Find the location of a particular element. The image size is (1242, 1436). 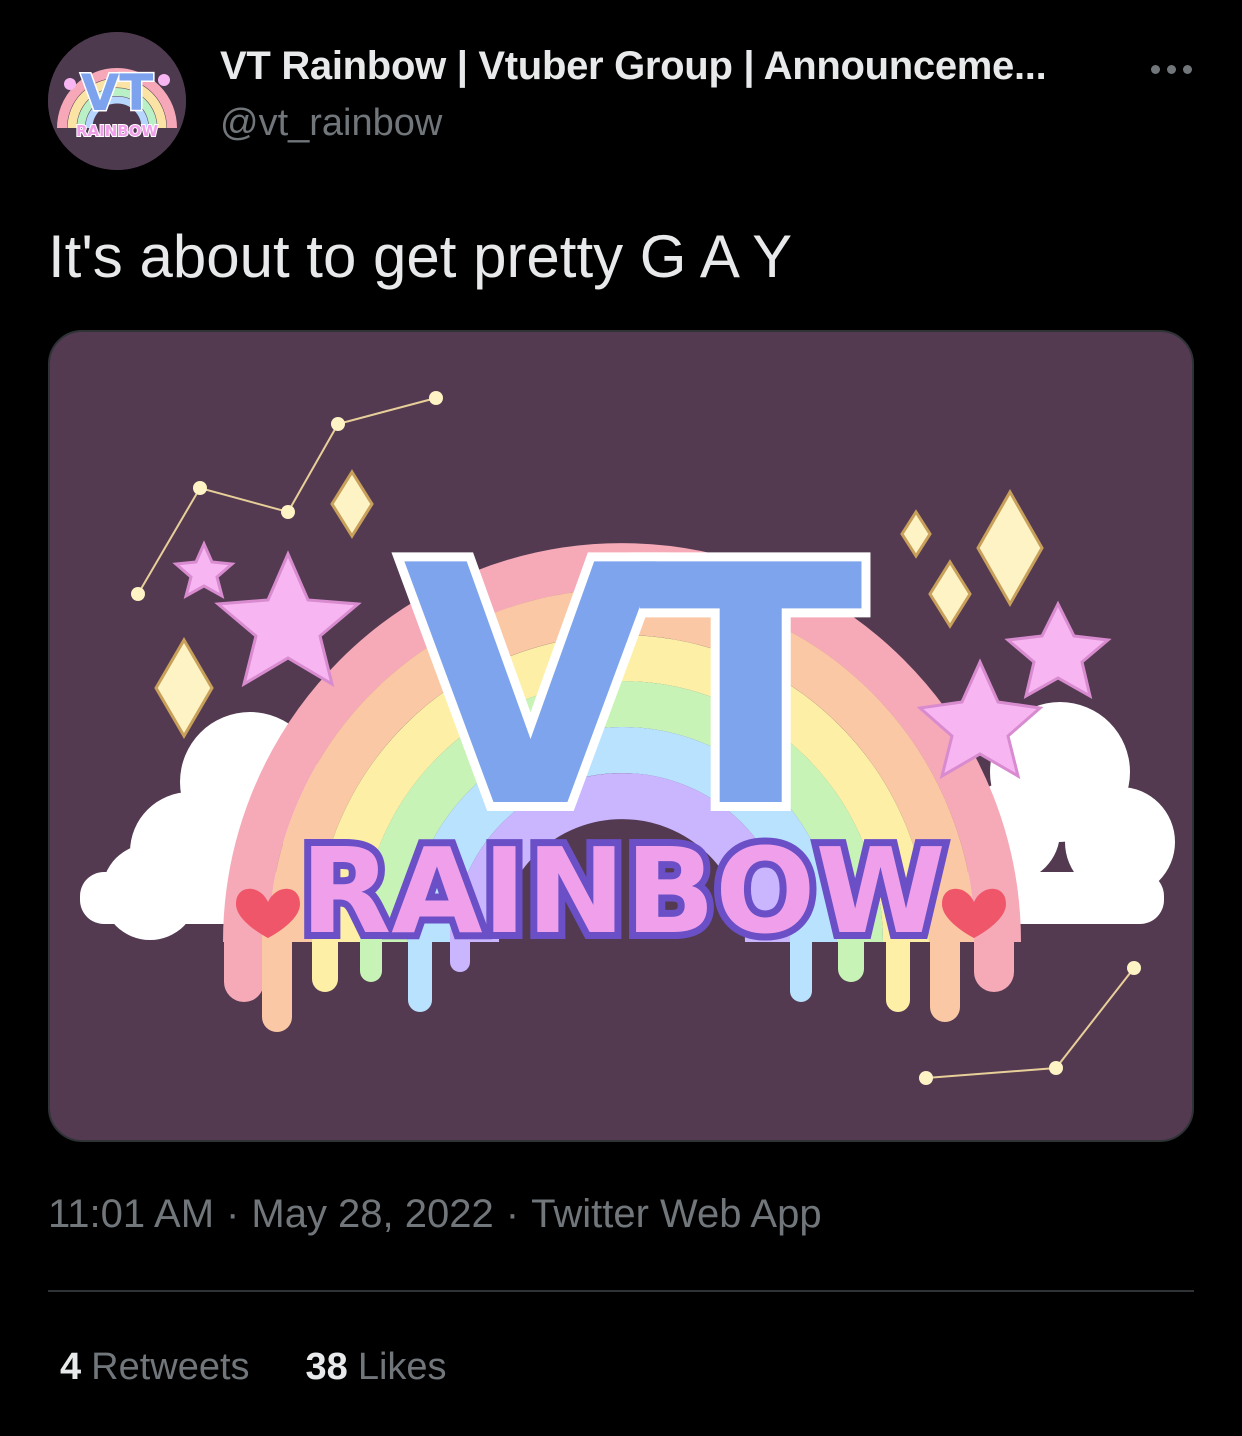

tweet-meta: 11:01 AM · May 28, 2022 · Twitter Web App is located at coordinates (435, 1214).